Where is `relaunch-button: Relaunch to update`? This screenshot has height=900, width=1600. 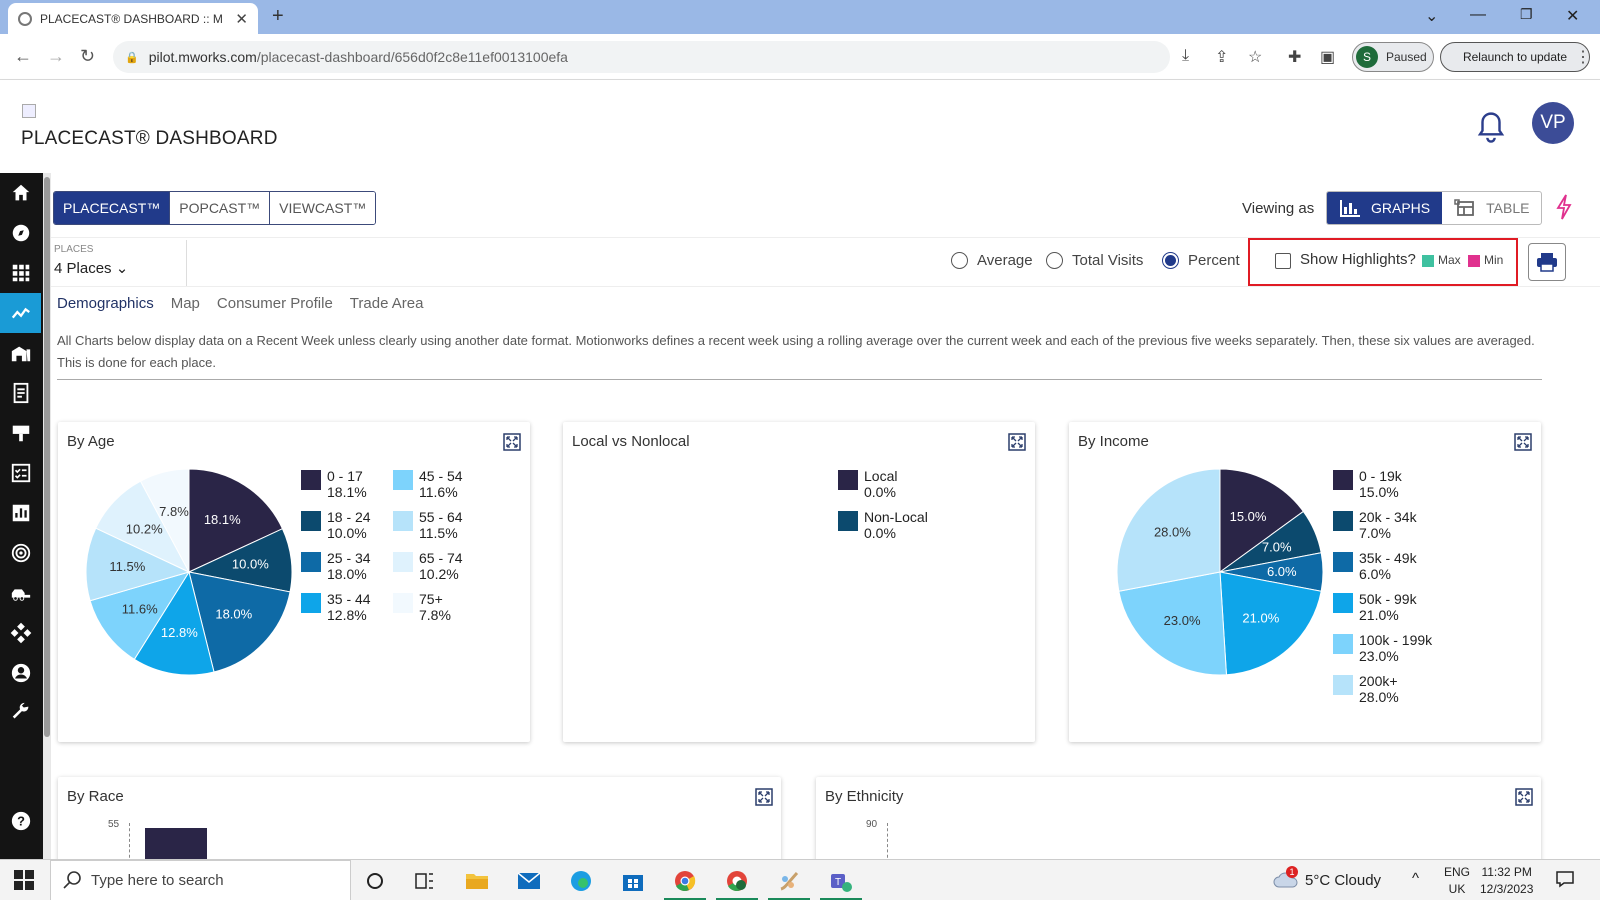 relaunch-button: Relaunch to update is located at coordinates (1515, 57).